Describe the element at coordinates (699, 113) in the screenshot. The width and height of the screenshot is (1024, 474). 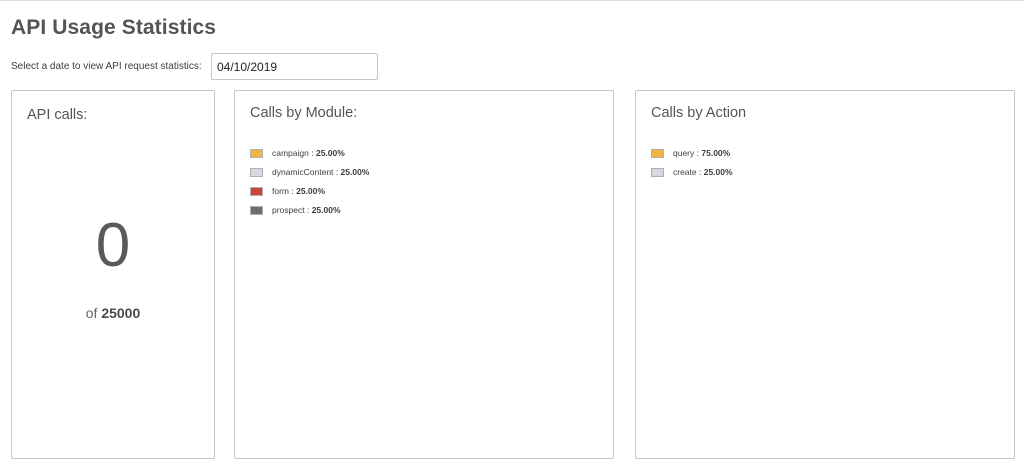
I see `calls-by-action-title: Calls by Action` at that location.